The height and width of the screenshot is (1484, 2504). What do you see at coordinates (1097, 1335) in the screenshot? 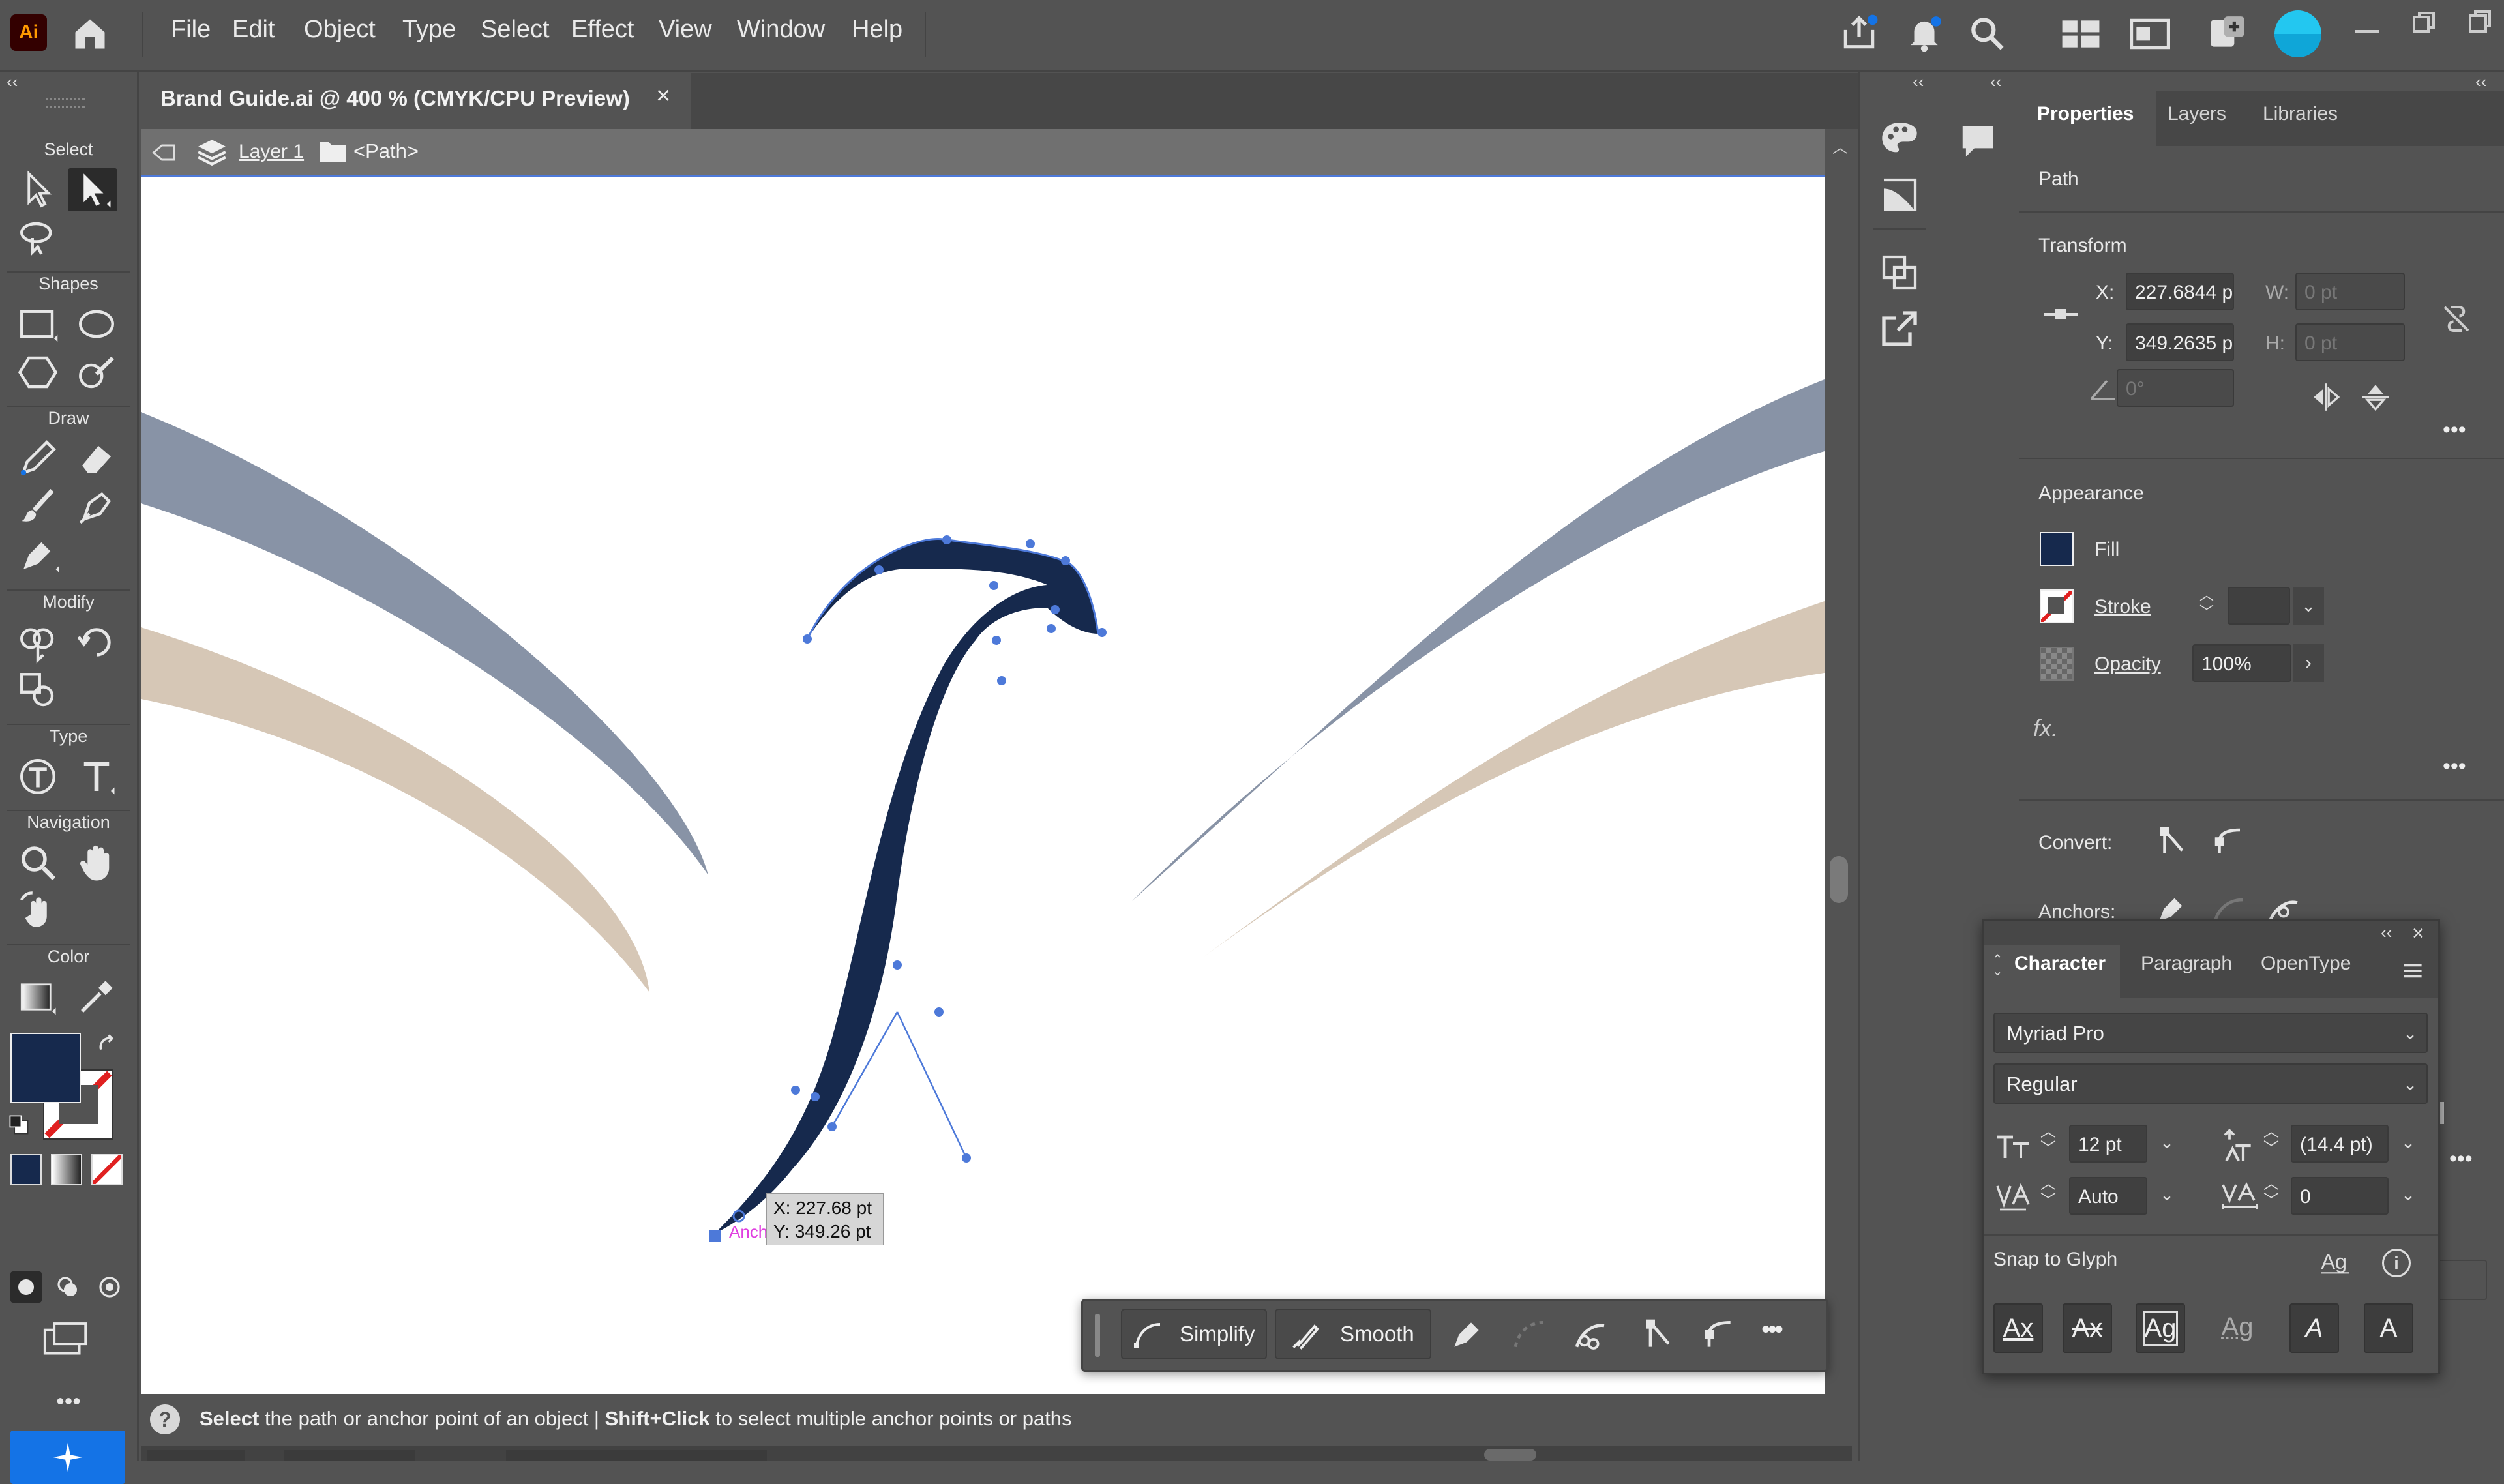
I see `task-bar-grip` at bounding box center [1097, 1335].